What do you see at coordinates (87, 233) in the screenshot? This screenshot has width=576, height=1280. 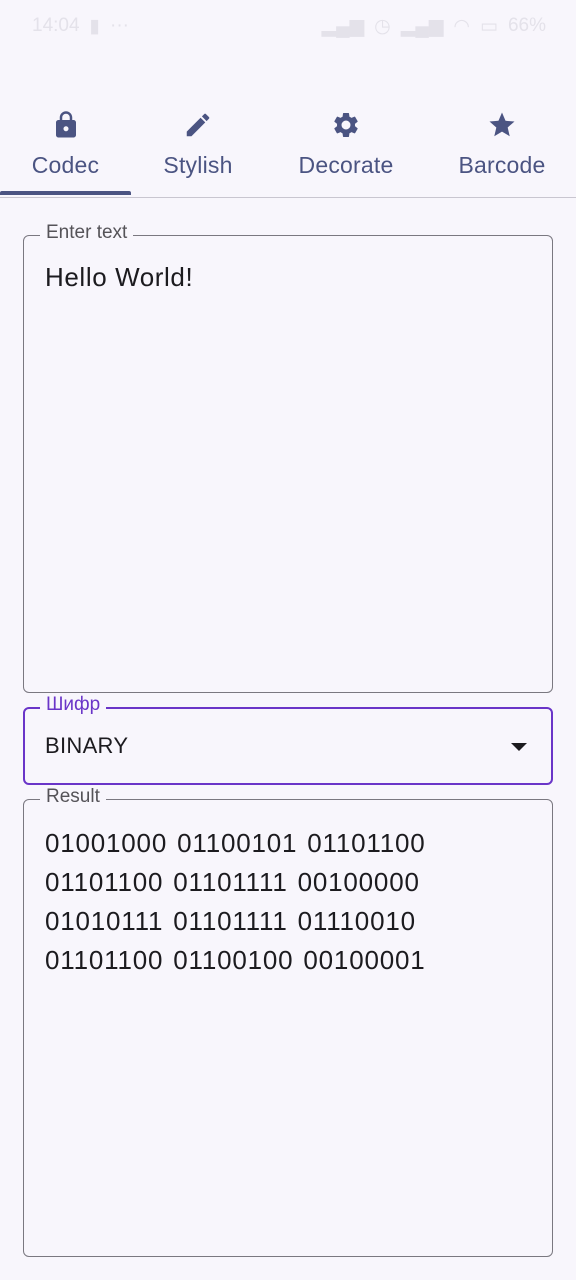 I see `enter-text-label: Enter text` at bounding box center [87, 233].